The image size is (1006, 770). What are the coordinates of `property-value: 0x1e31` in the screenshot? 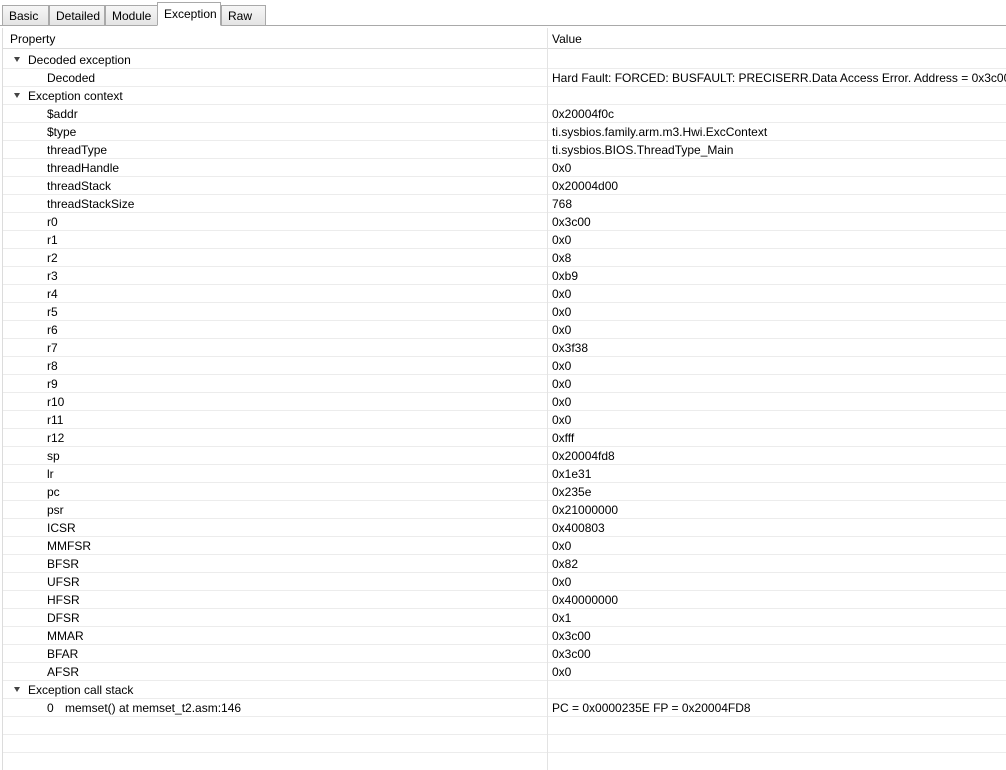 It's located at (572, 474).